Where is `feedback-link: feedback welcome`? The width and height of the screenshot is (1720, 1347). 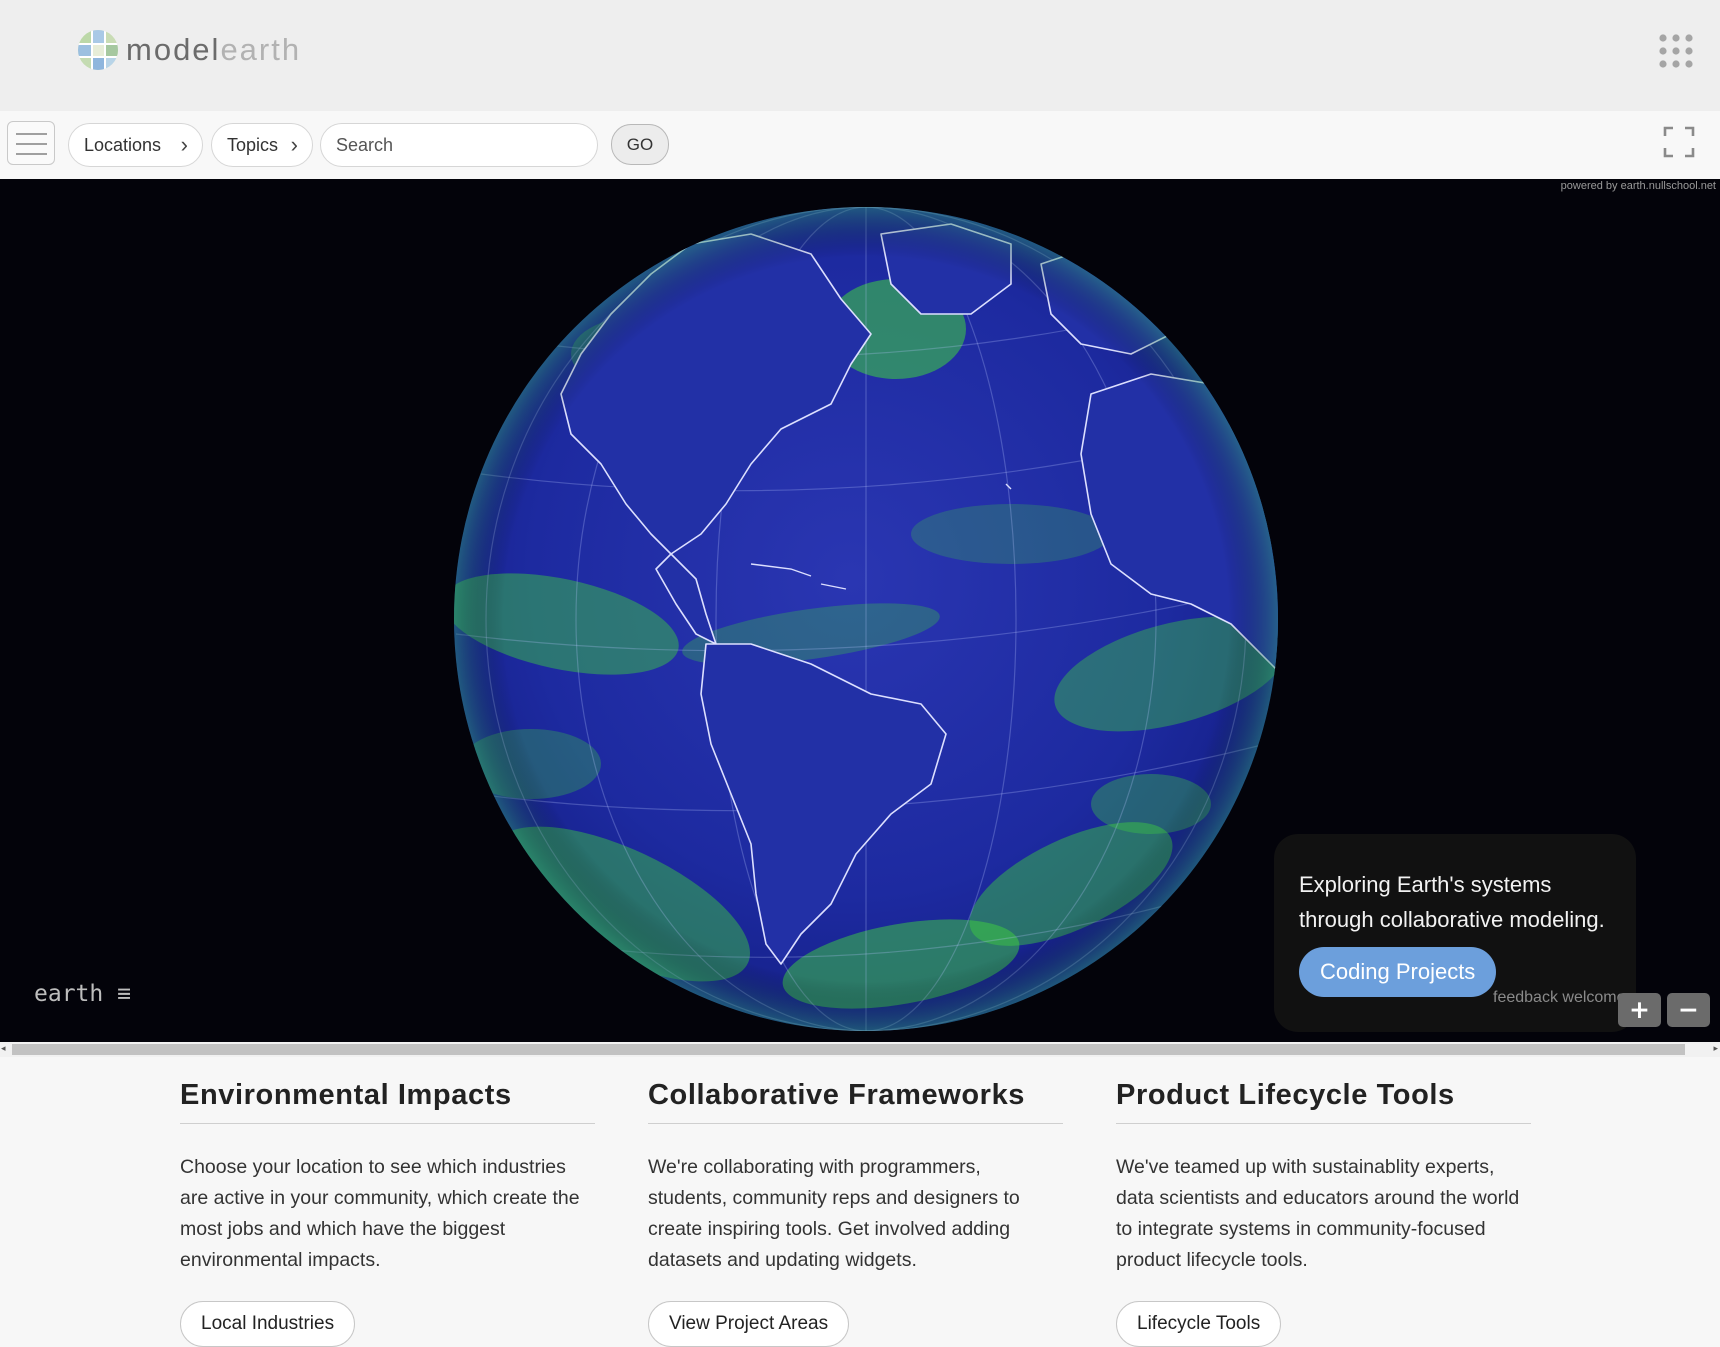 feedback-link: feedback welcome is located at coordinates (1557, 998).